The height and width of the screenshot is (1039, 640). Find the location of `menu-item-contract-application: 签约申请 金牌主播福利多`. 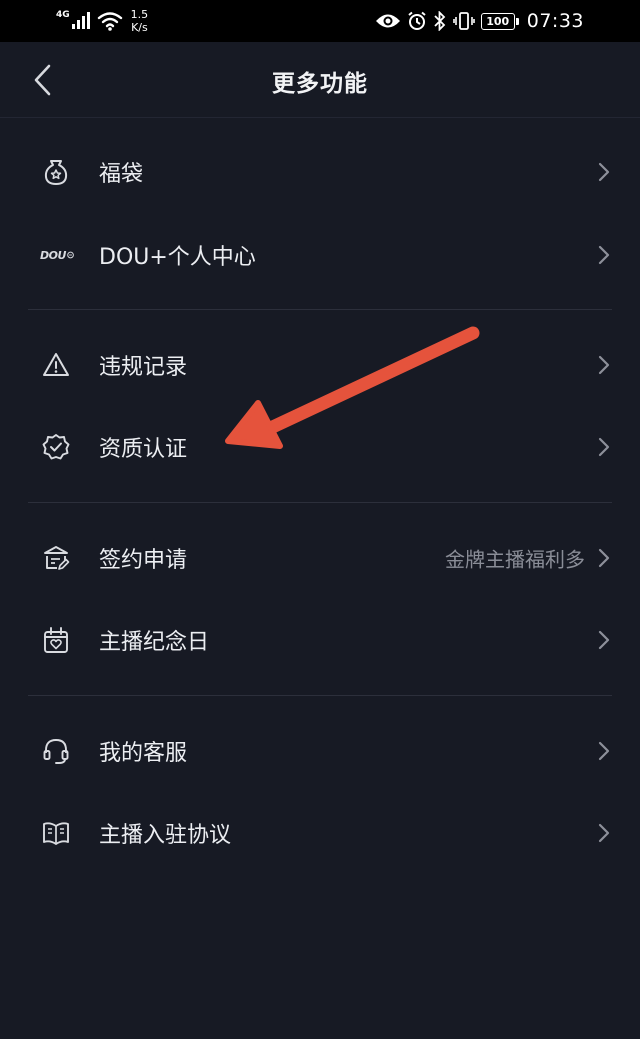

menu-item-contract-application: 签约申请 金牌主播福利多 is located at coordinates (320, 558).